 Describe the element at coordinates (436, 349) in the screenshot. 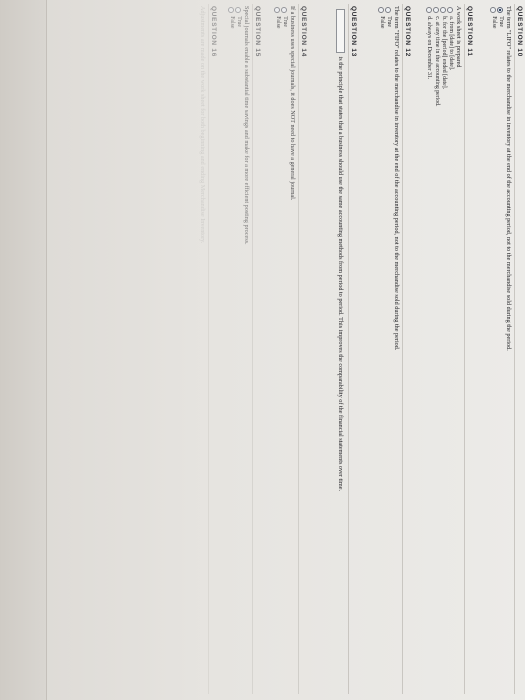

I see `question-11-option-c: c. at any time in the accounting period.` at that location.